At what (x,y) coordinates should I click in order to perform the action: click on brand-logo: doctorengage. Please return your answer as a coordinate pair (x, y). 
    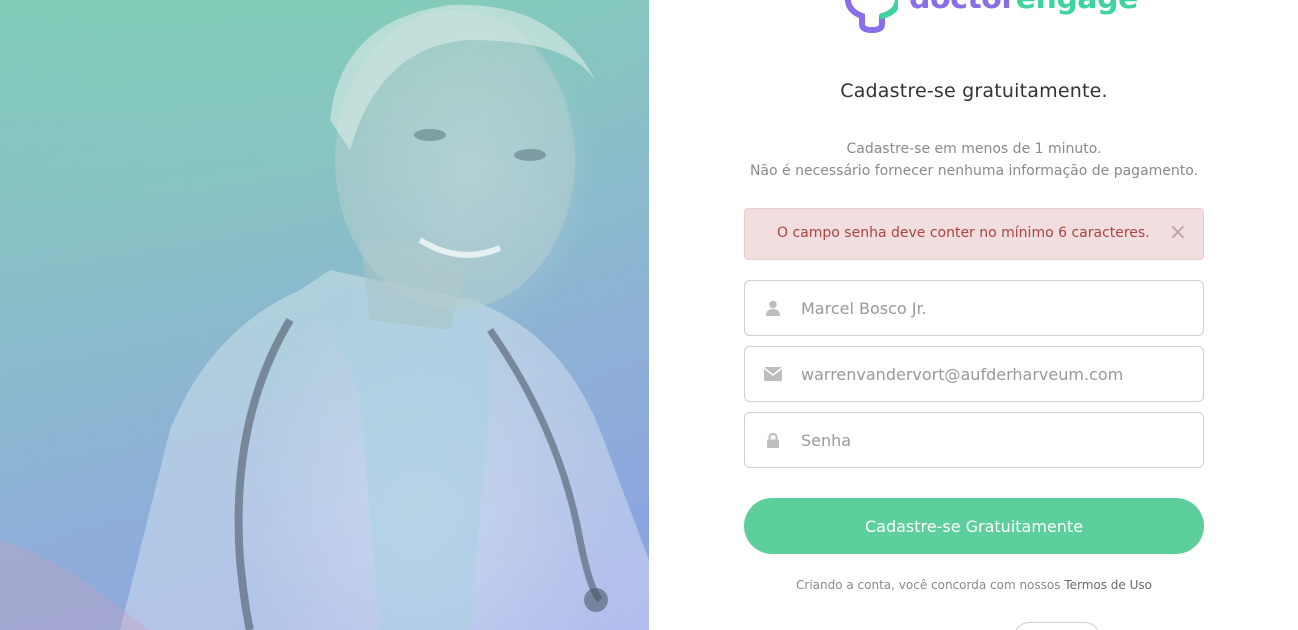
    Looking at the image, I should click on (988, 17).